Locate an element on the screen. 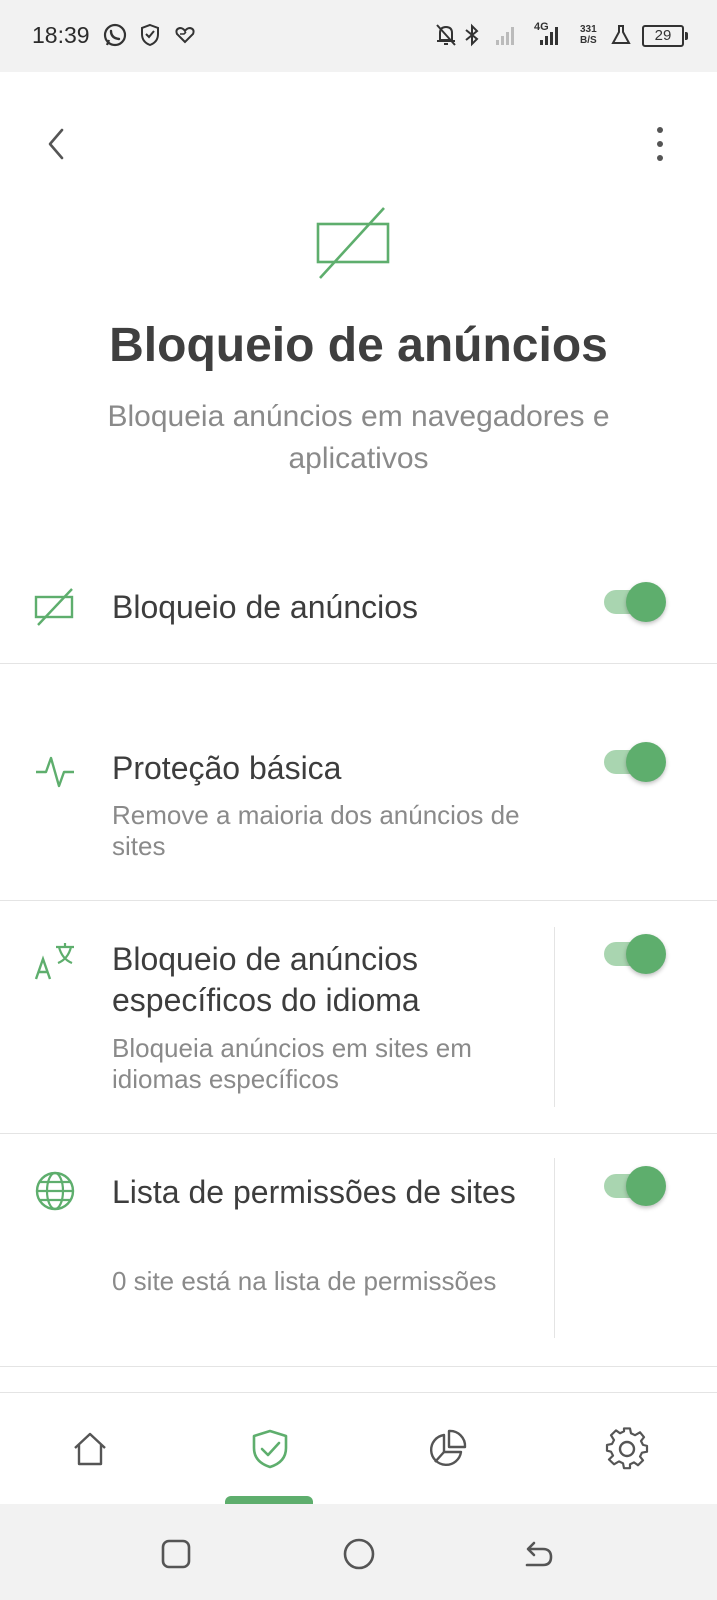 The height and width of the screenshot is (1600, 717). bottom-navigation is located at coordinates (358, 1448).